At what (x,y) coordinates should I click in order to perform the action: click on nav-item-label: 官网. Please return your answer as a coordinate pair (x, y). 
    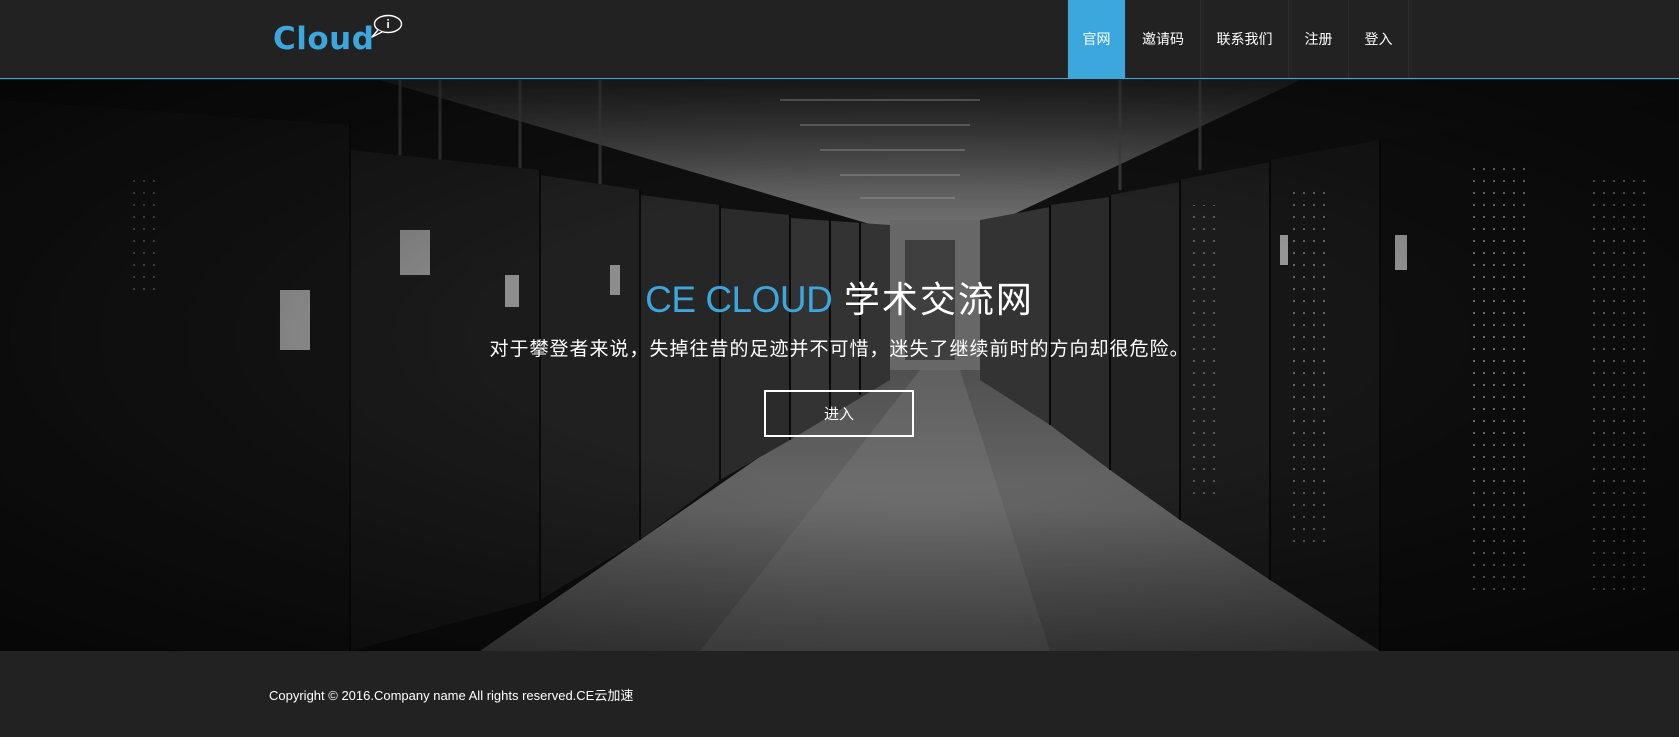
    Looking at the image, I should click on (1096, 40).